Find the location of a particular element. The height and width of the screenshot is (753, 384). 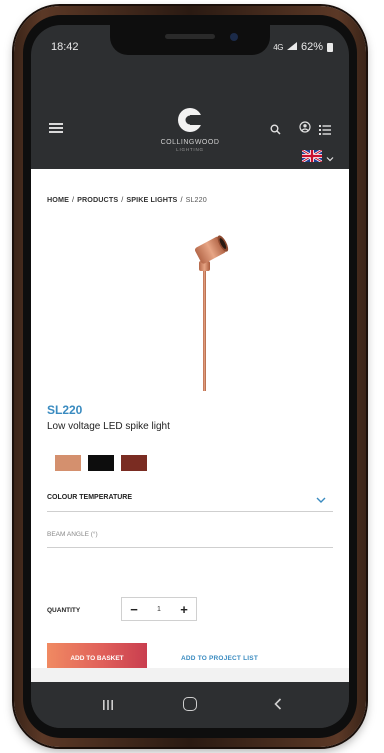

quantity-label: QUANTITY is located at coordinates (64, 610).